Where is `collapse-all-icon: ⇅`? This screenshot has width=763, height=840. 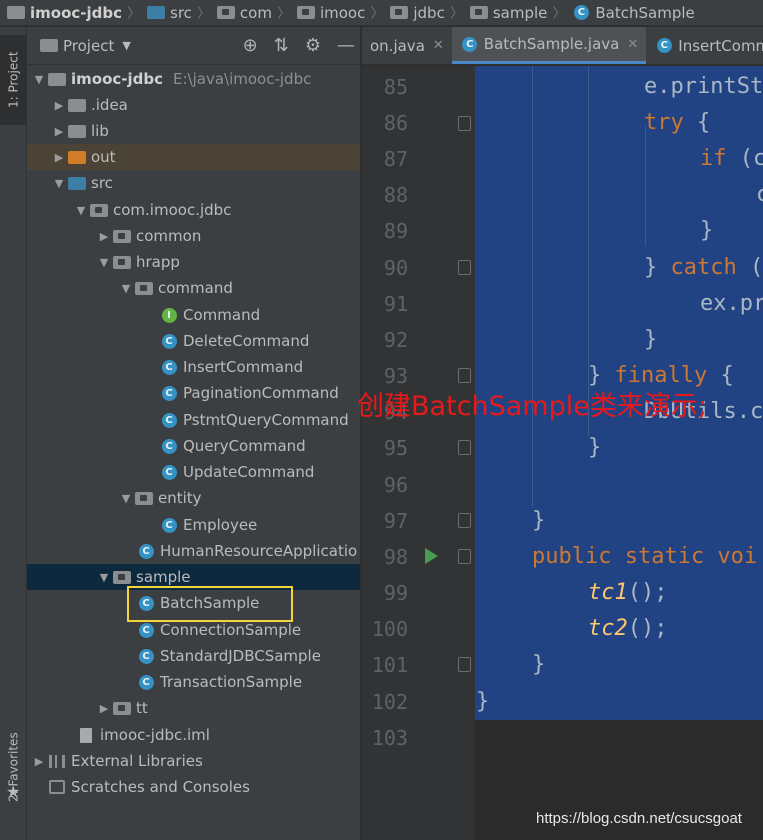 collapse-all-icon: ⇅ is located at coordinates (281, 45).